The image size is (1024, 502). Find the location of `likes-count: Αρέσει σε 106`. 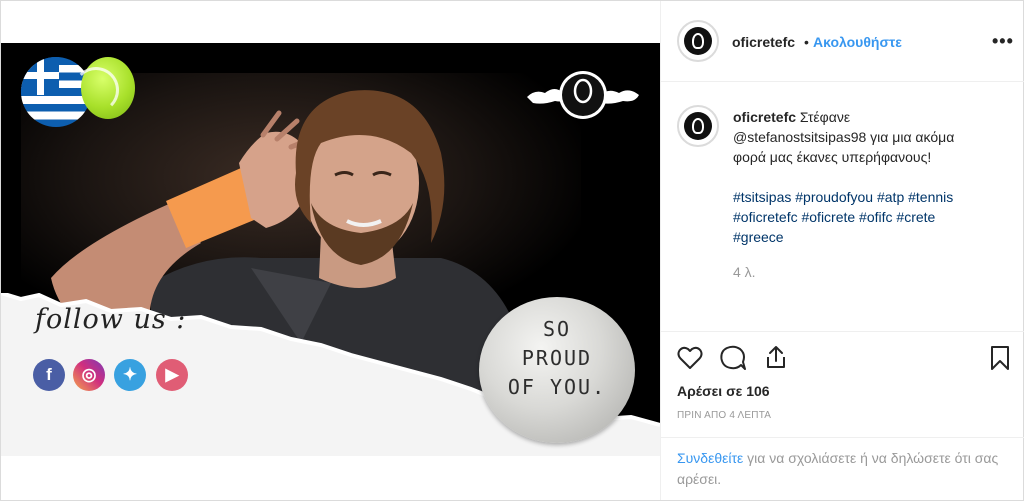

likes-count: Αρέσει σε 106 is located at coordinates (723, 391).